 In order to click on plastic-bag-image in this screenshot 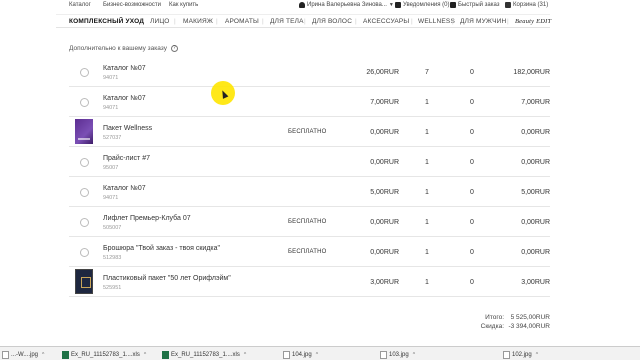, I will do `click(84, 281)`.